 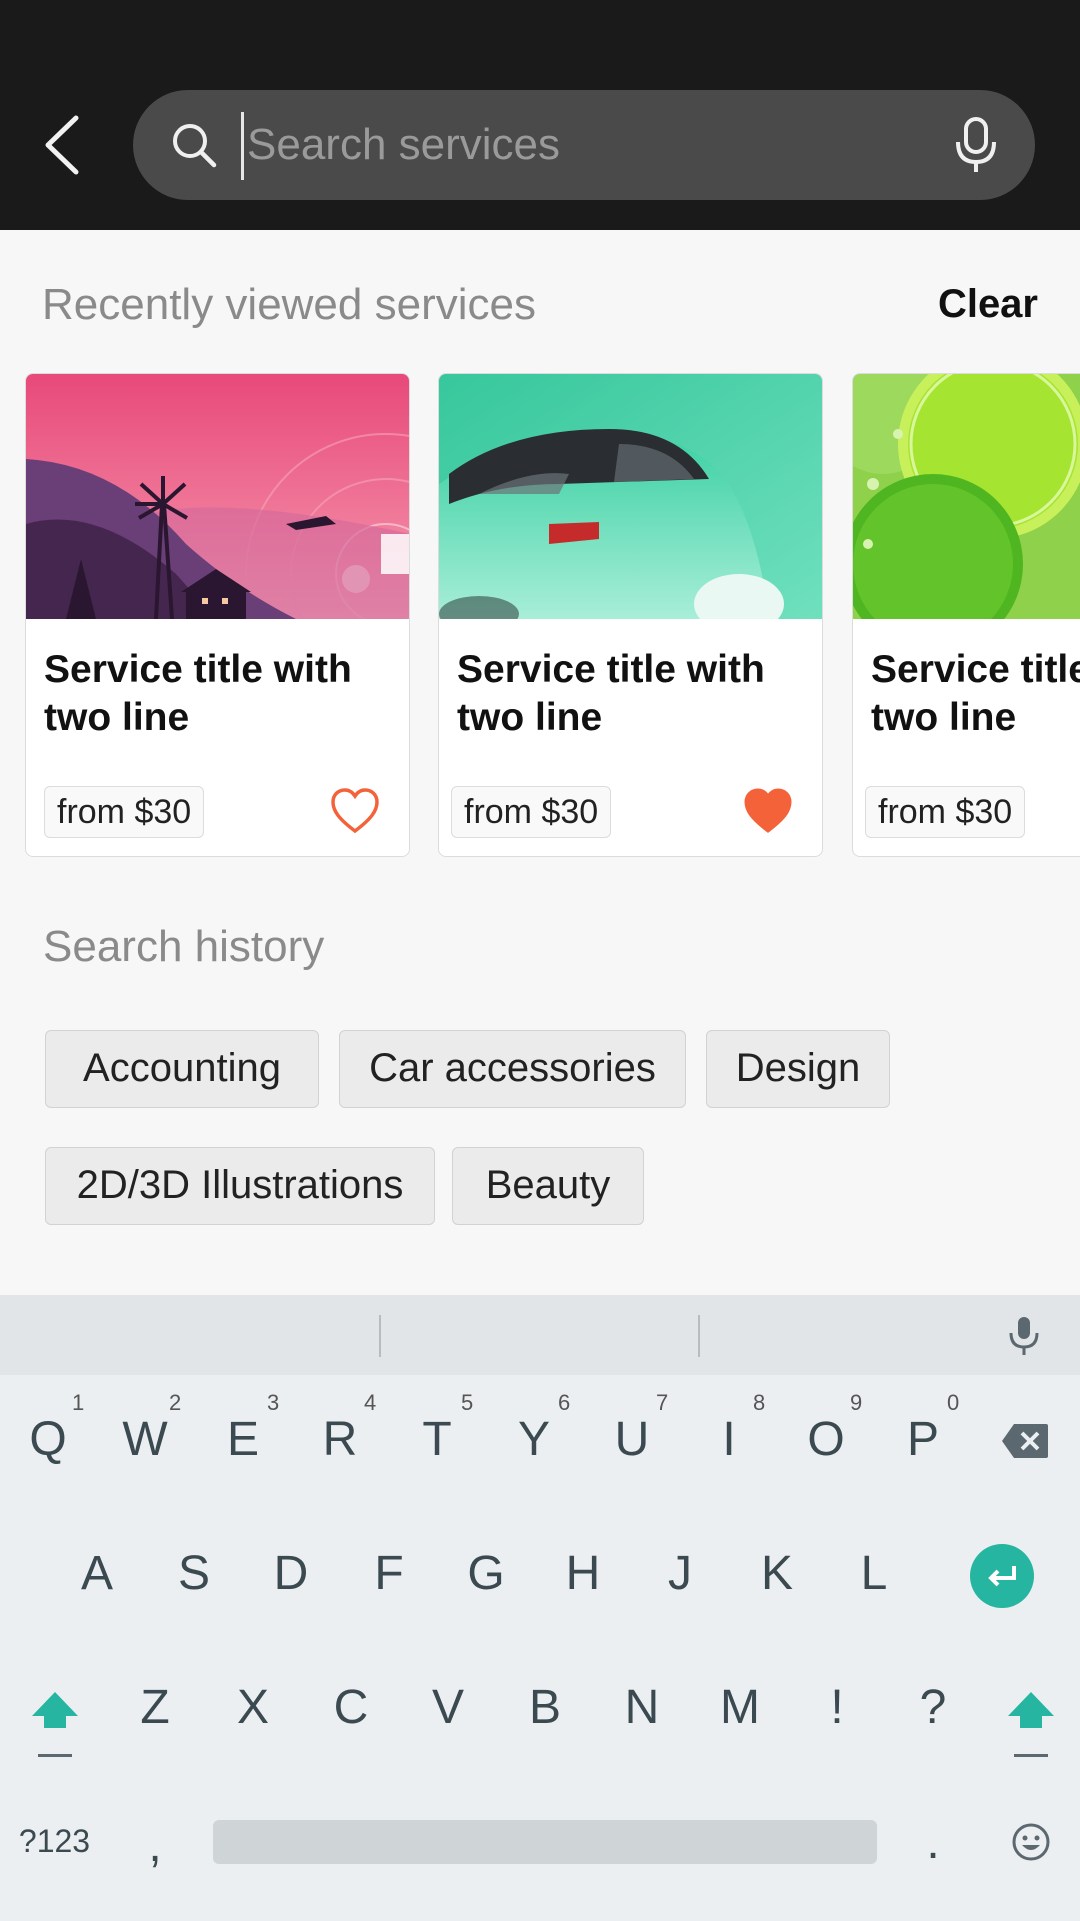 I want to click on key-hint-number: 7, so click(x=662, y=1402).